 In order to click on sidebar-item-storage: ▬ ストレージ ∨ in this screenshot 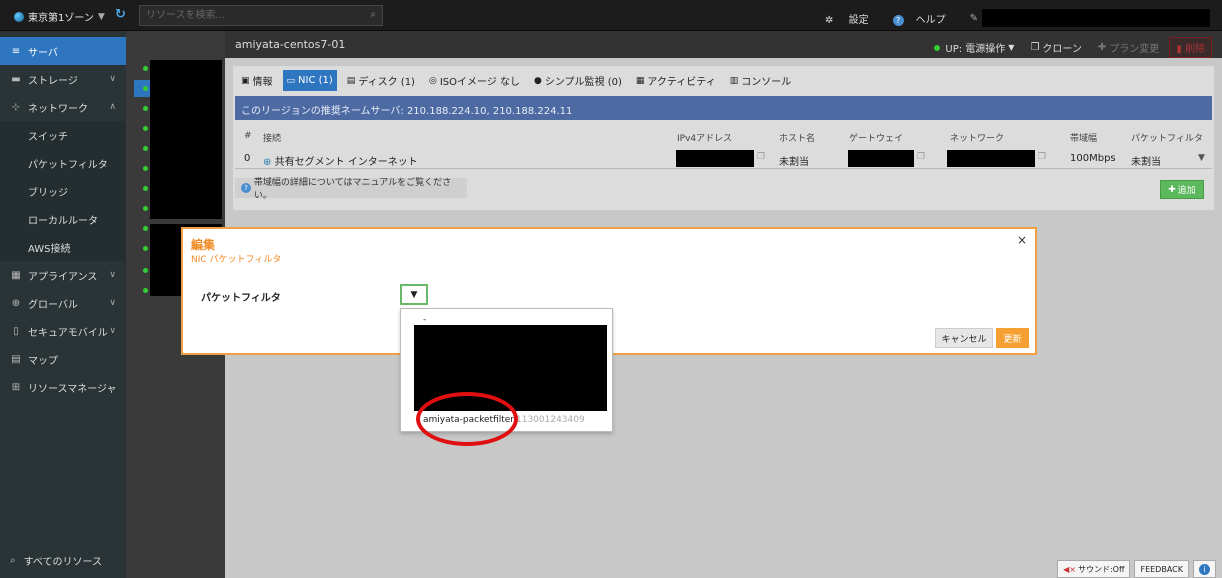, I will do `click(63, 79)`.